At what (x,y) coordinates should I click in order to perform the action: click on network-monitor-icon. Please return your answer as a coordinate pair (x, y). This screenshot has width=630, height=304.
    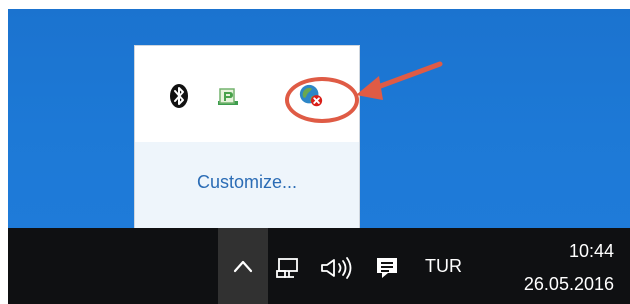
    Looking at the image, I should click on (289, 268).